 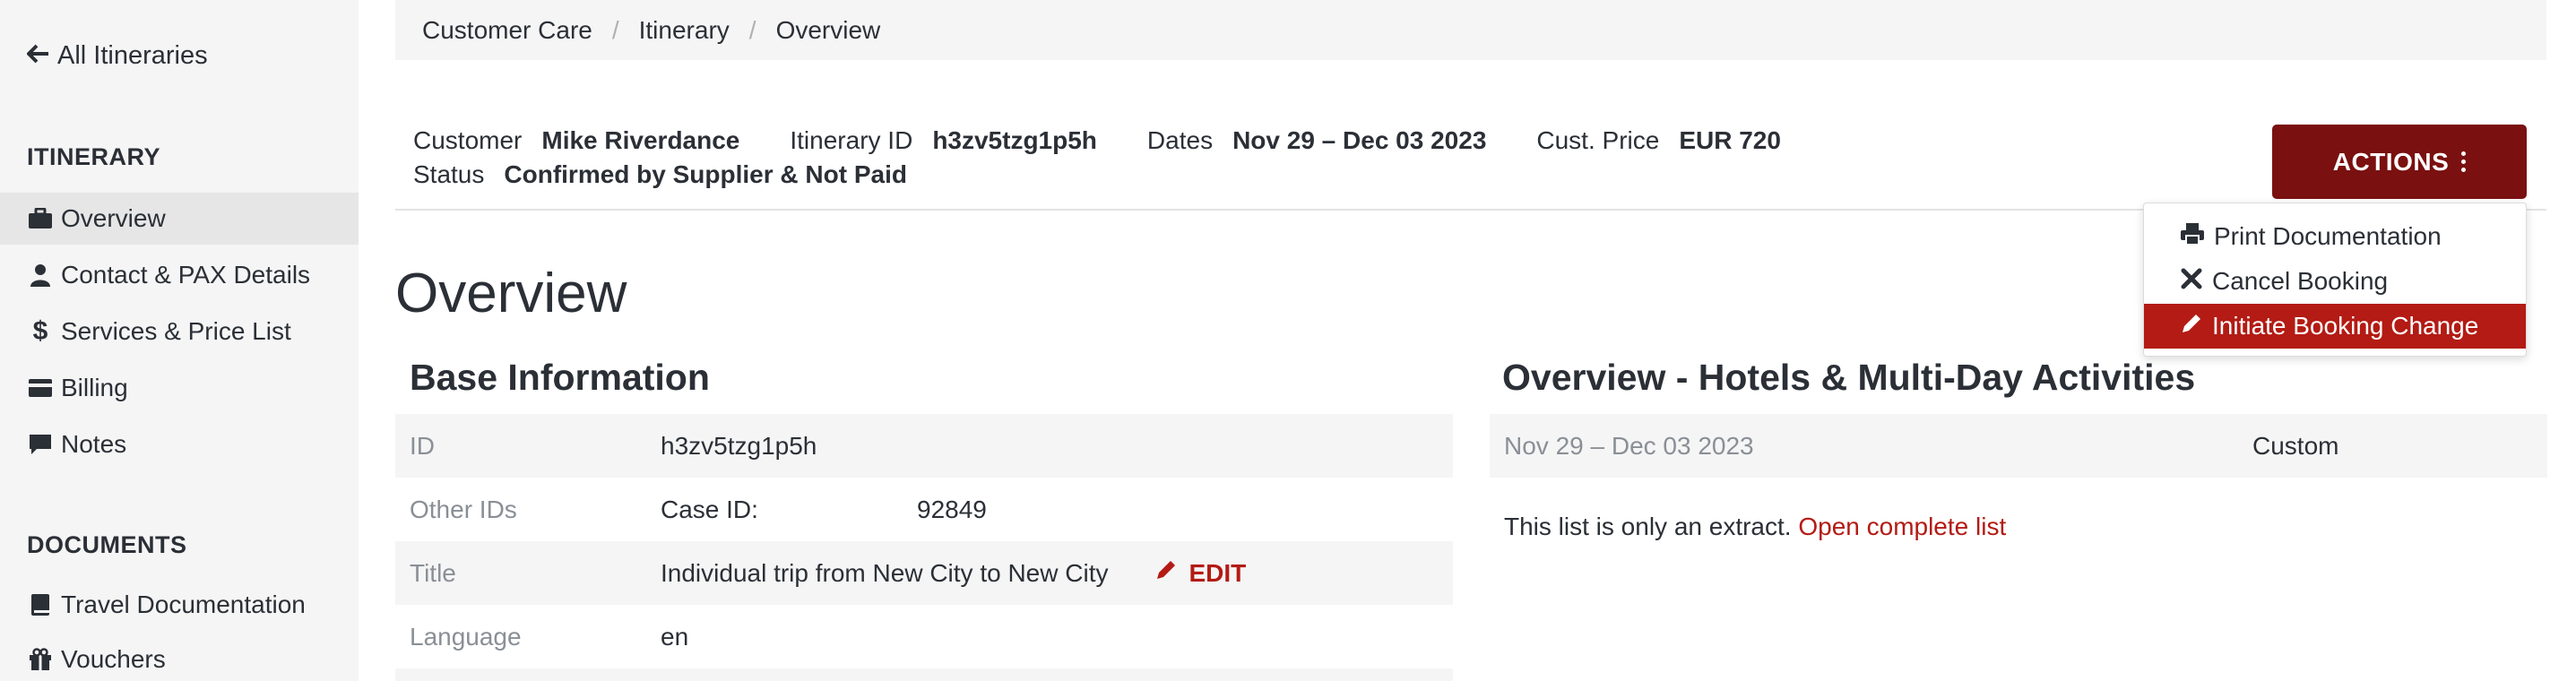 What do you see at coordinates (176, 331) in the screenshot?
I see `sidebar-item-label: Services & Price List` at bounding box center [176, 331].